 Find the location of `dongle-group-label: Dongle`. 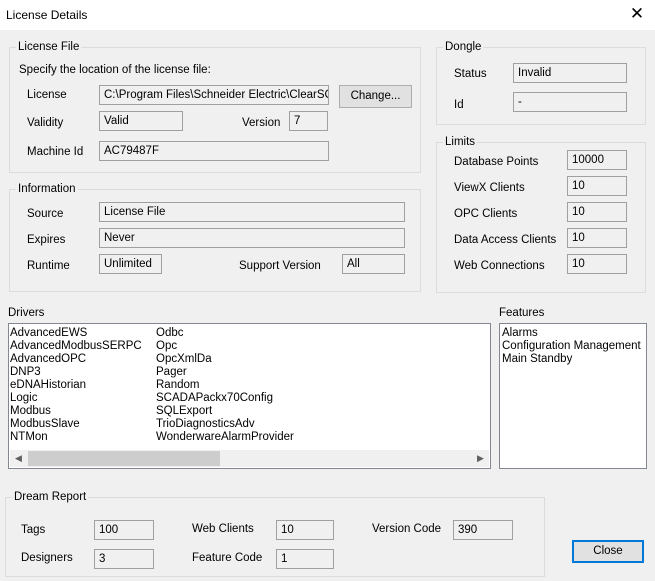

dongle-group-label: Dongle is located at coordinates (463, 47).